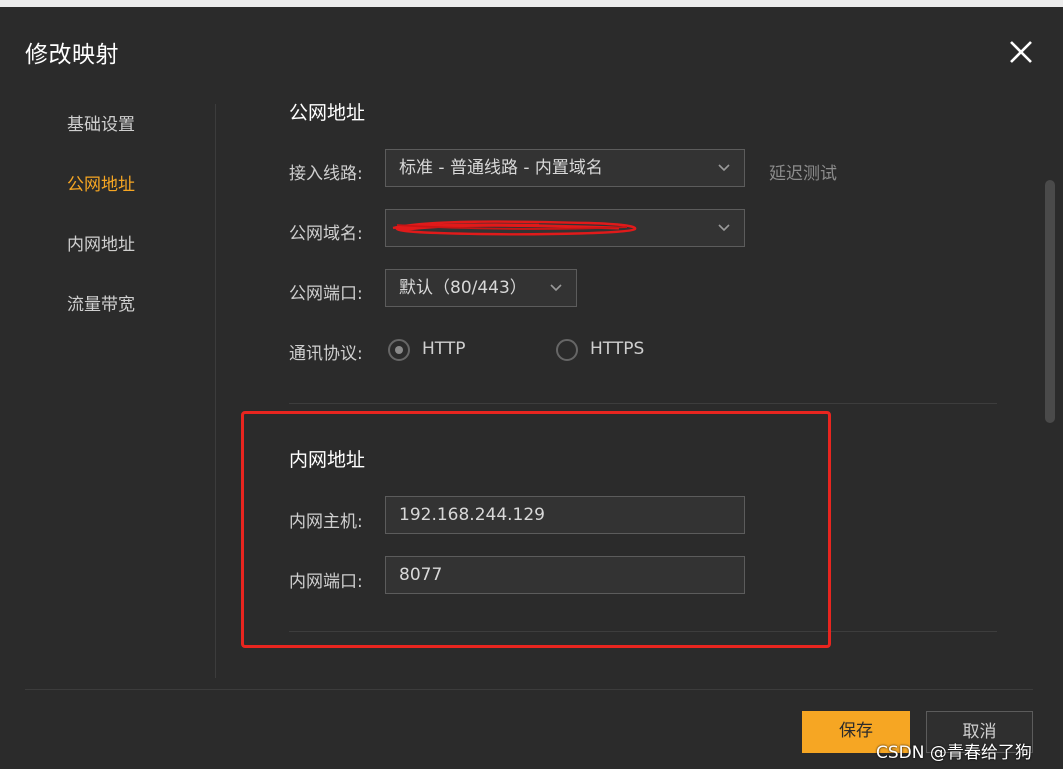  I want to click on protocol-radio-http, so click(399, 350).